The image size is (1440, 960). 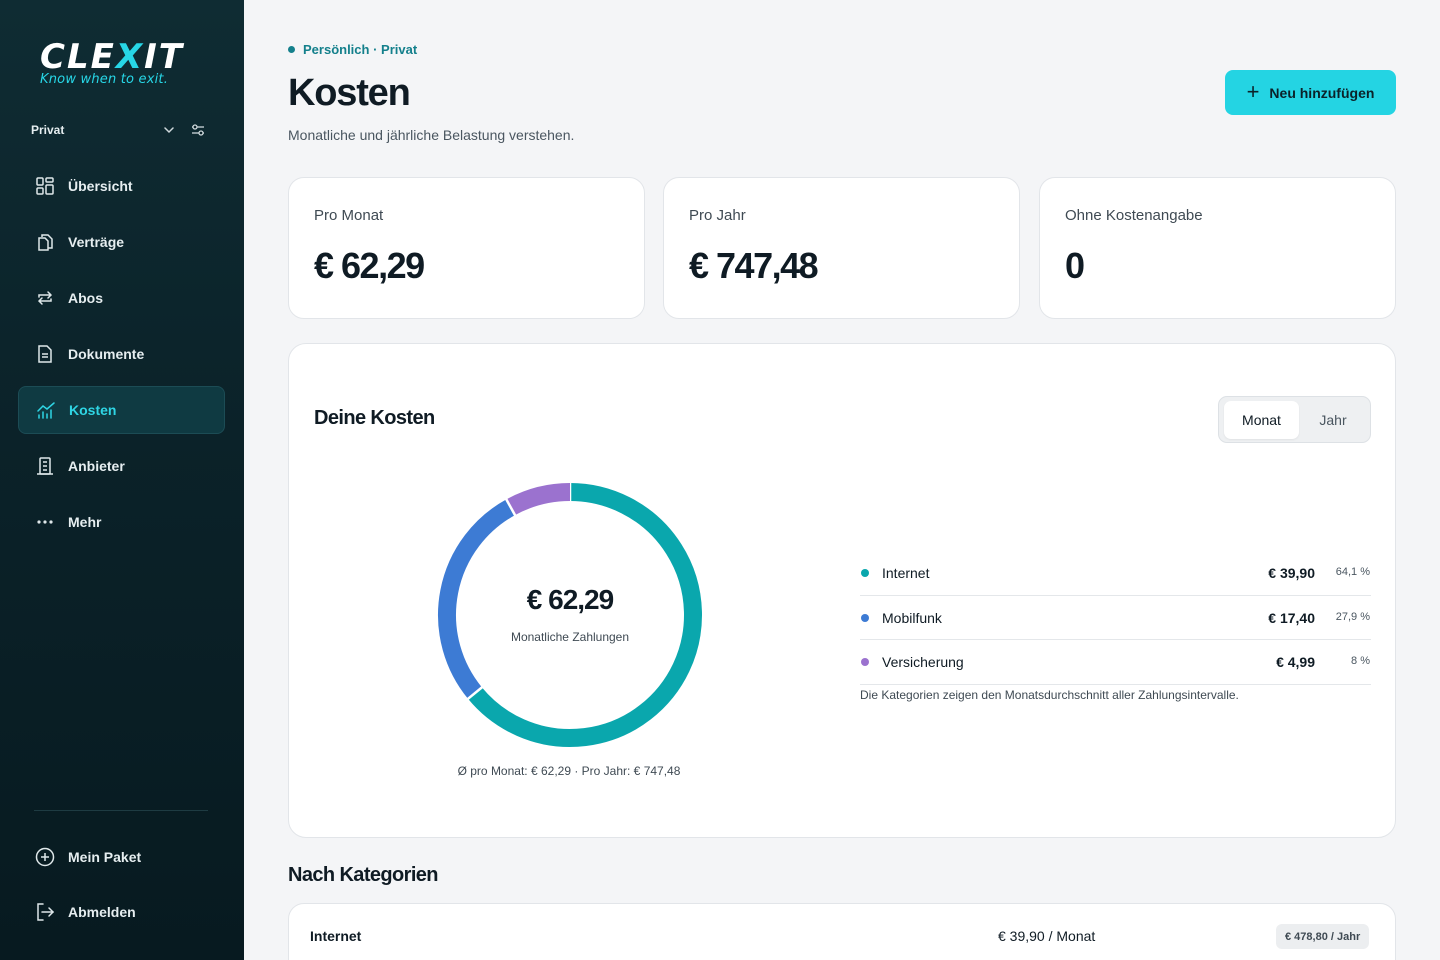 I want to click on sidebar-item-anbieter: Anbieter, so click(x=121, y=466).